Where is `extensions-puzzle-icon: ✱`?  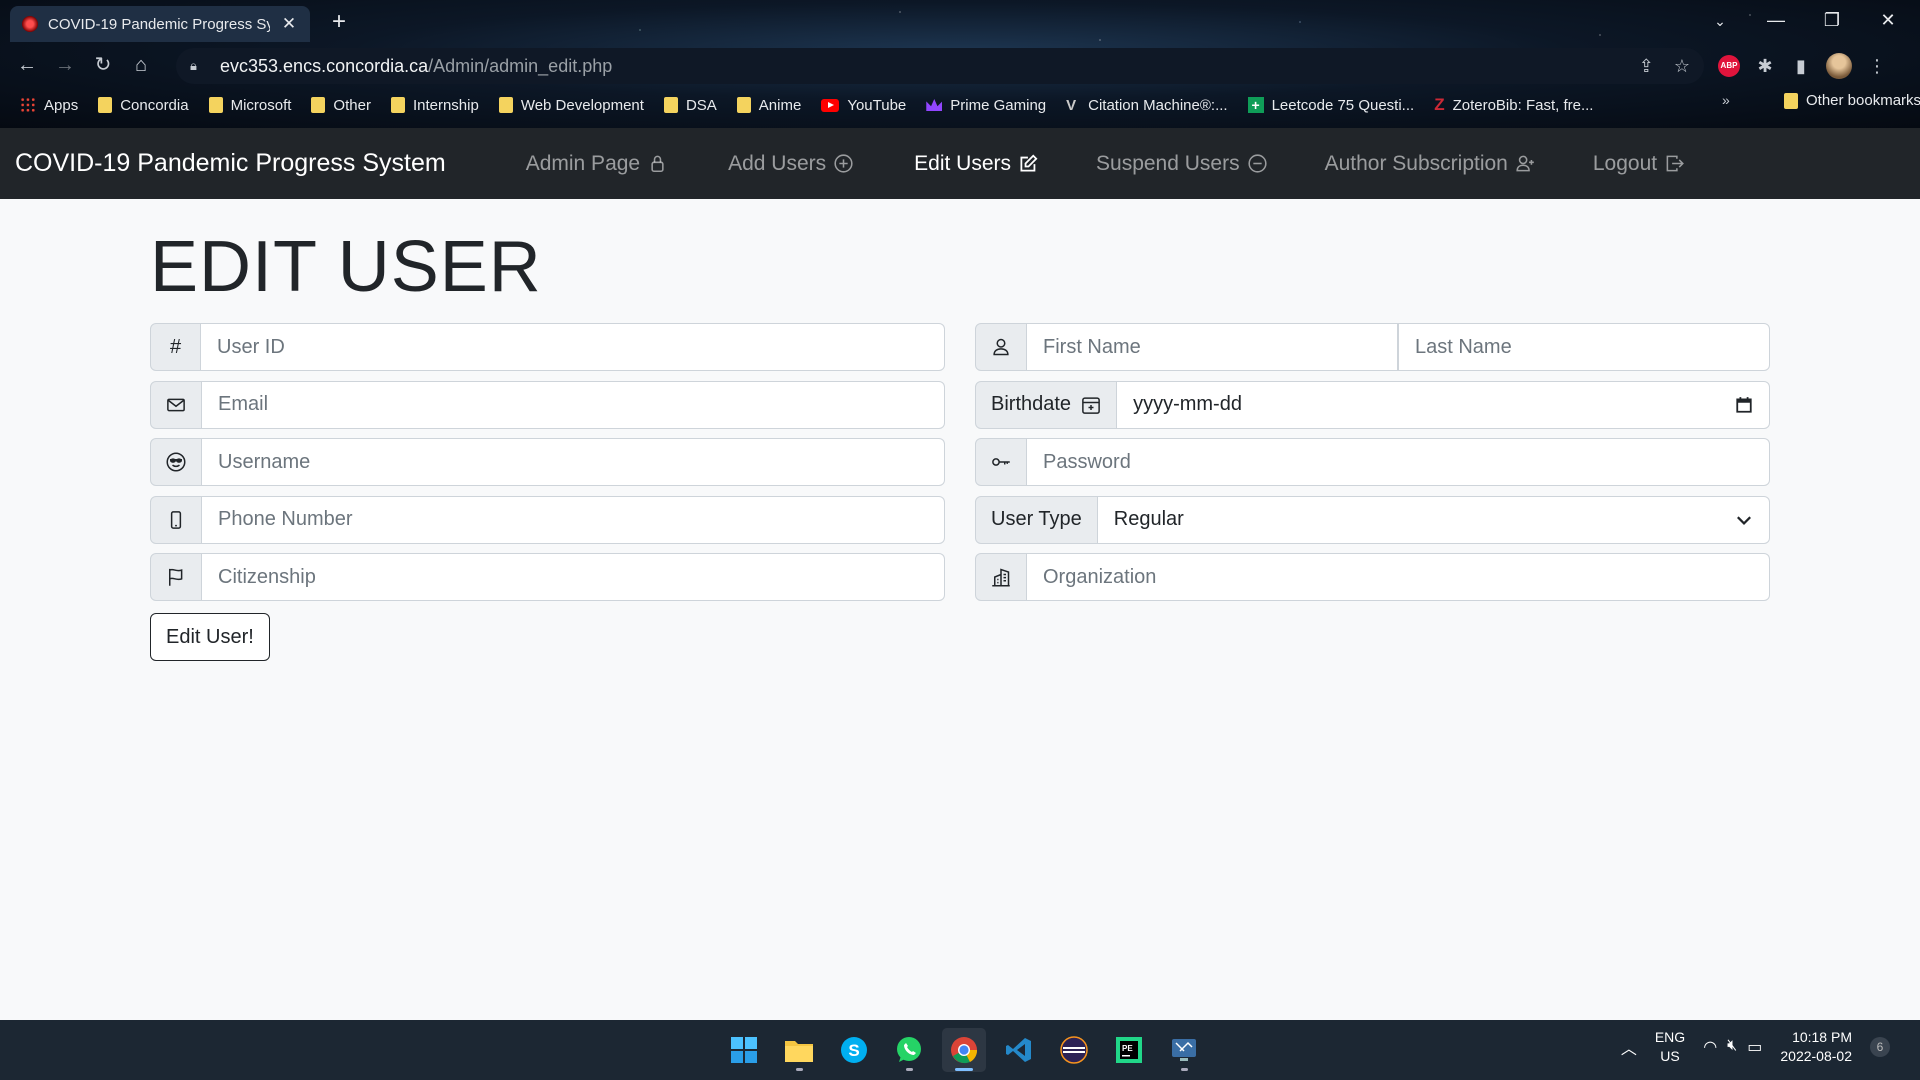
extensions-puzzle-icon: ✱ is located at coordinates (1765, 66).